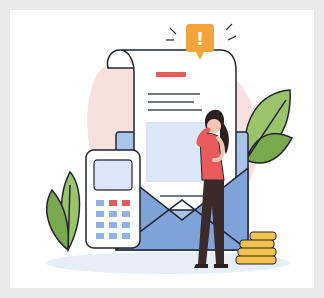  Describe the element at coordinates (171, 74) in the screenshot. I see `invoice-header-bar` at that location.